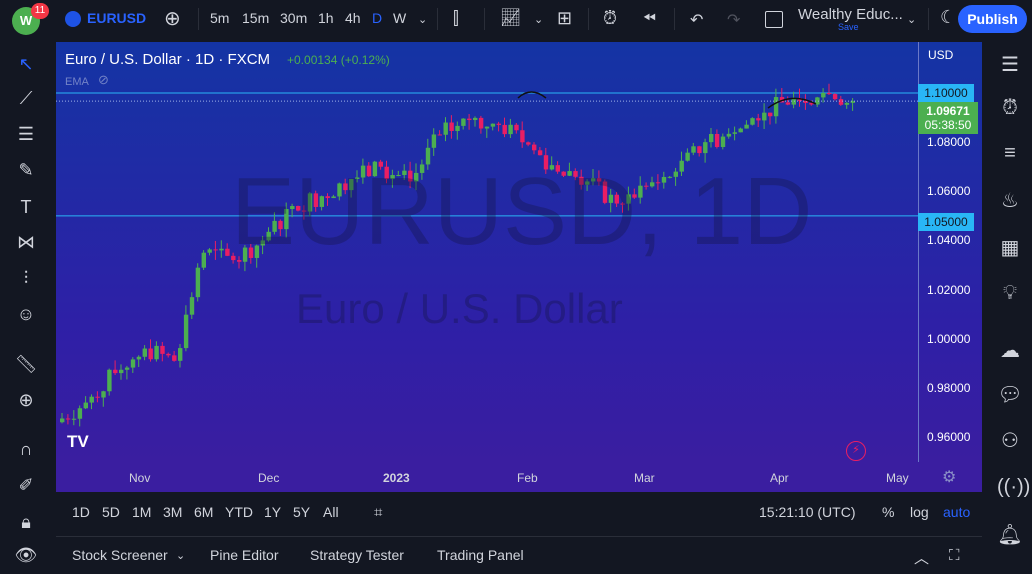 This screenshot has width=1032, height=574. Describe the element at coordinates (774, 19) in the screenshot. I see `fullscreen-square-icon` at that location.